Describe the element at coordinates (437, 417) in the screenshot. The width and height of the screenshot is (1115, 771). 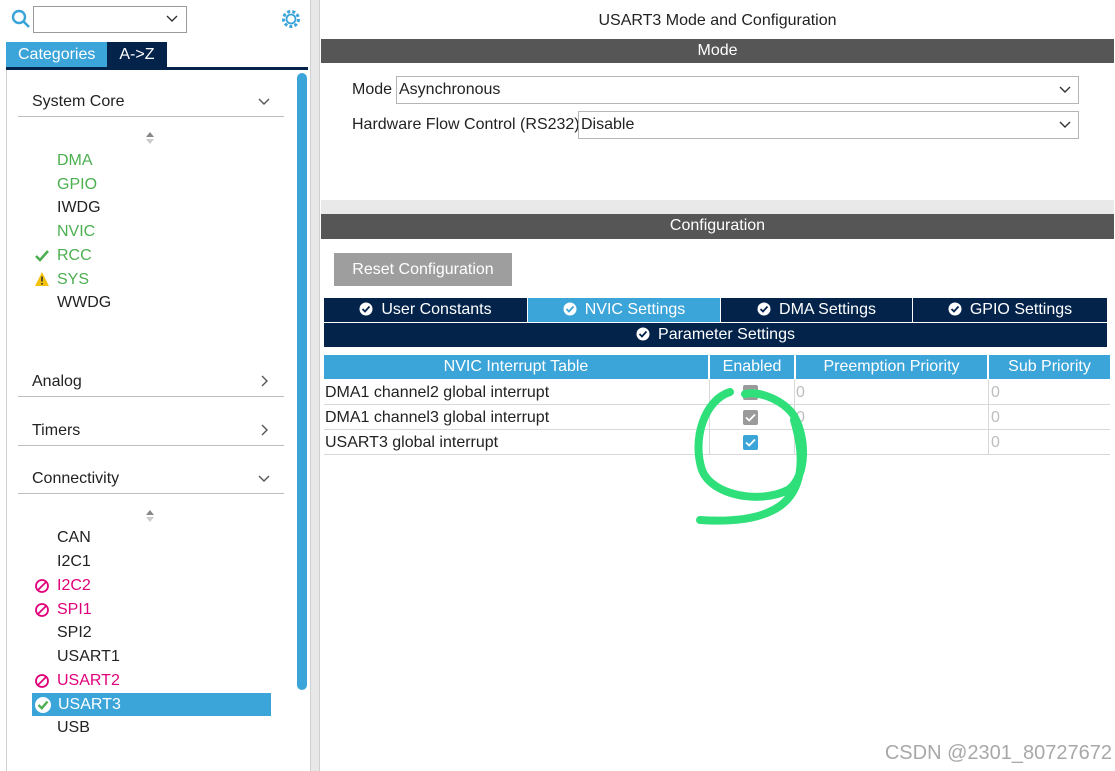
I see `interrupt-name: DMA1 channel3 global interrupt` at that location.